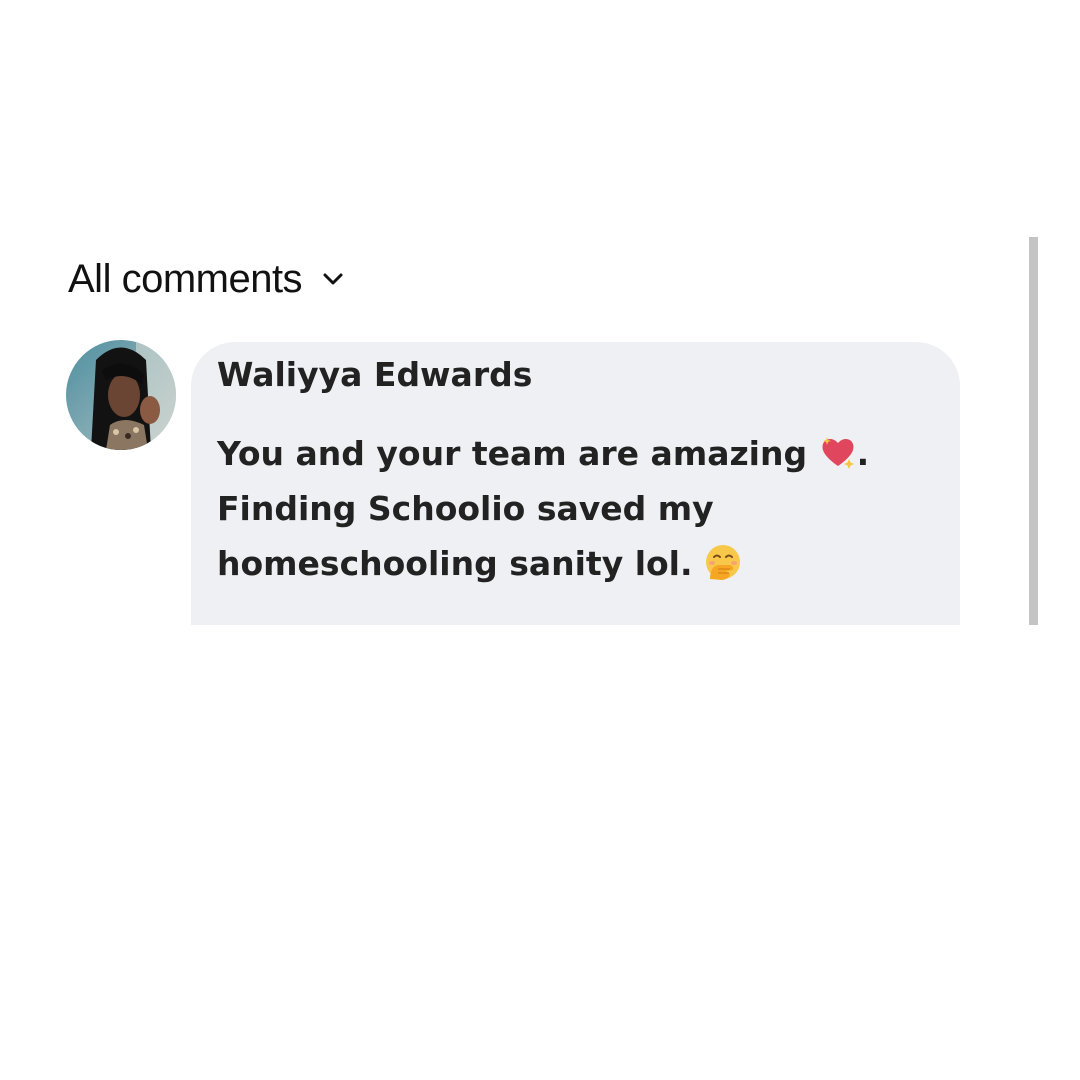 This screenshot has width=1080, height=1080. I want to click on comment-text-line-1: You and your team are amazing, so click(512, 453).